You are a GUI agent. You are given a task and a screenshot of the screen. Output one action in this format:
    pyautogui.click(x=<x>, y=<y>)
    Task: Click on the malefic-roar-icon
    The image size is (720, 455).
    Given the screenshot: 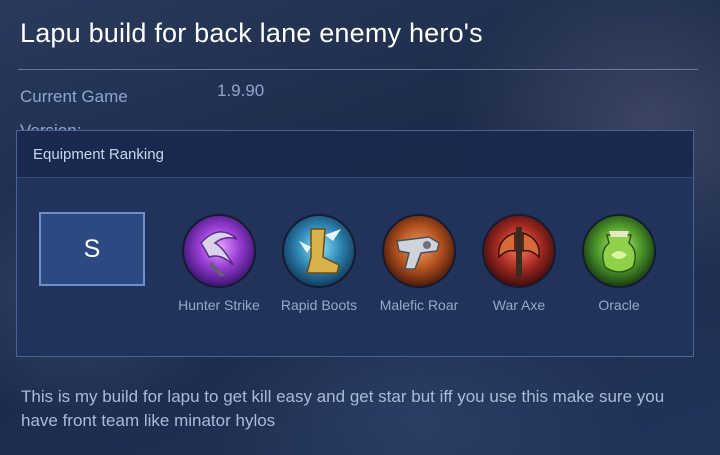 What is the action you would take?
    pyautogui.click(x=419, y=251)
    